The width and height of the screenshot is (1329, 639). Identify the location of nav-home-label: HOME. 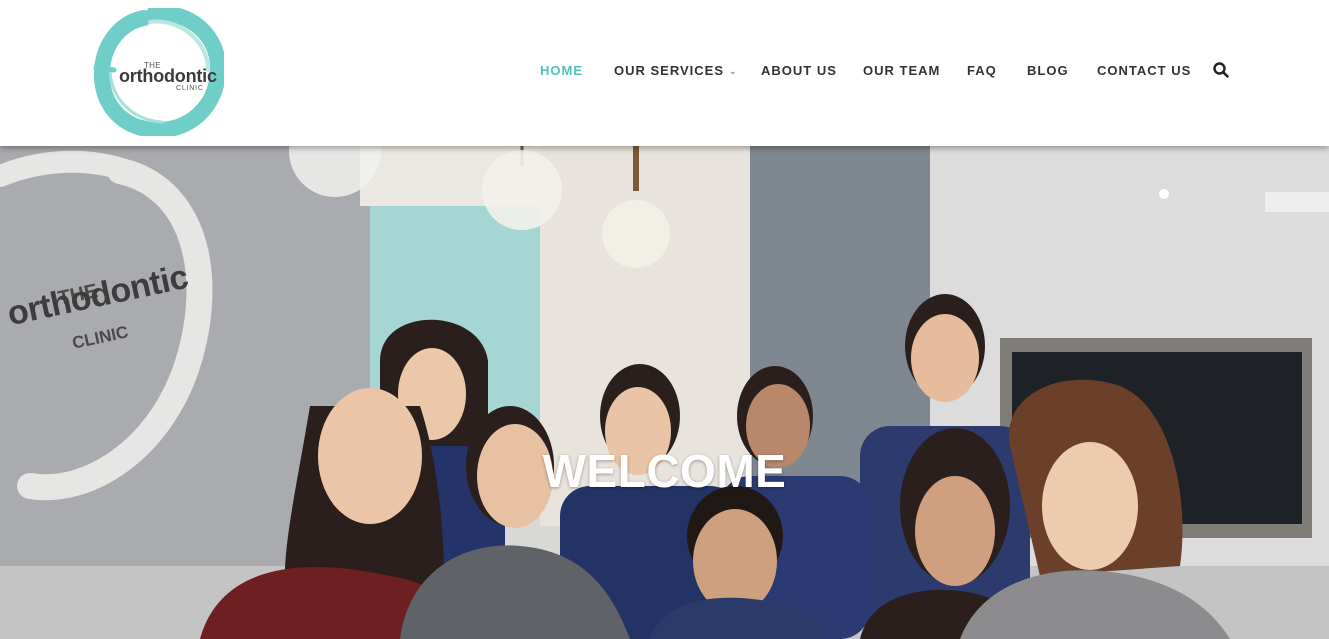
(561, 70).